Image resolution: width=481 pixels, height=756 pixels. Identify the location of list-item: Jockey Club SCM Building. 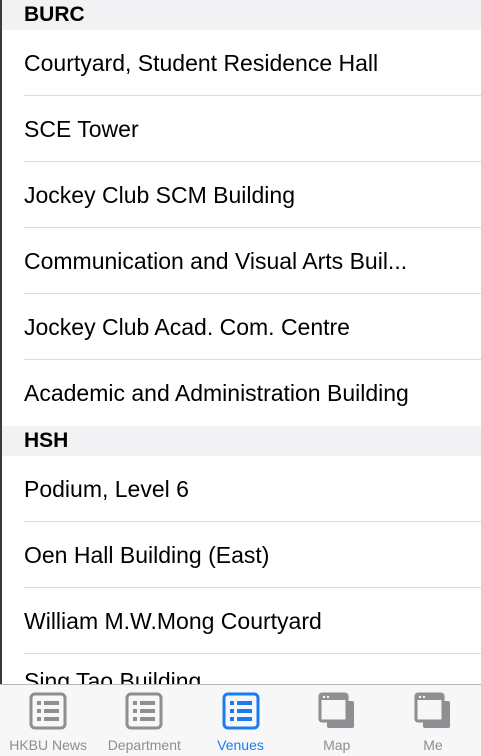
(241, 195).